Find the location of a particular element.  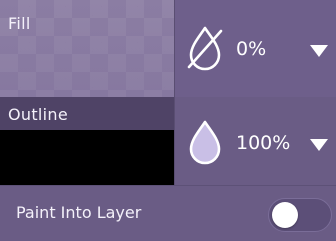

opacity-off-icon is located at coordinates (205, 48).